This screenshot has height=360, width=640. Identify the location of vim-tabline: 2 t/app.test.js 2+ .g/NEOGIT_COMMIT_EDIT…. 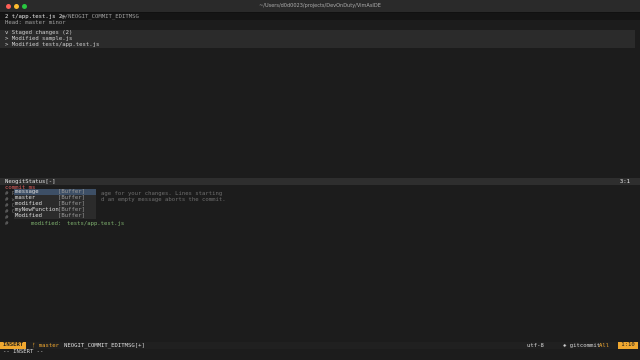
(320, 16).